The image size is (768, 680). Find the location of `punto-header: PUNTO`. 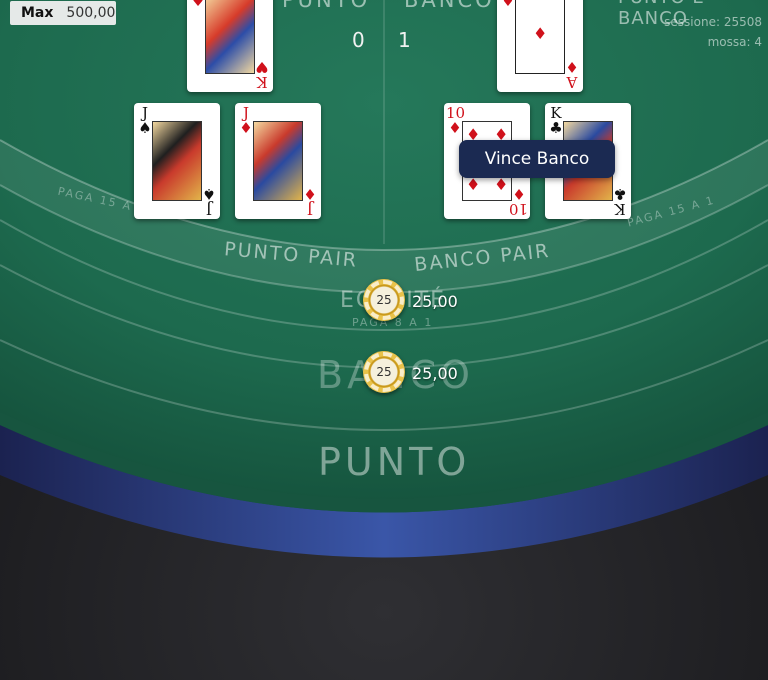

punto-header: PUNTO is located at coordinates (326, 6).